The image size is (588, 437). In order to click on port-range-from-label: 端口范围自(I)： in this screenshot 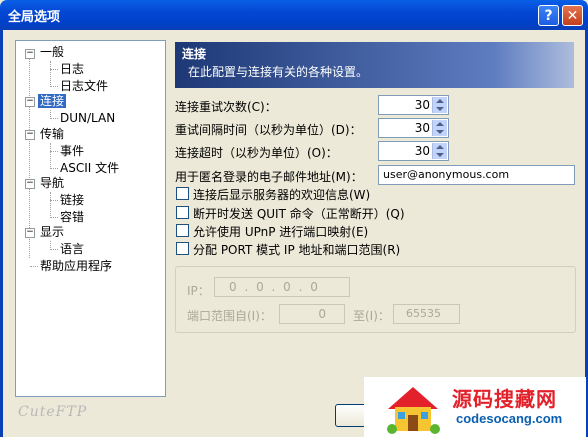, I will do `click(229, 316)`.